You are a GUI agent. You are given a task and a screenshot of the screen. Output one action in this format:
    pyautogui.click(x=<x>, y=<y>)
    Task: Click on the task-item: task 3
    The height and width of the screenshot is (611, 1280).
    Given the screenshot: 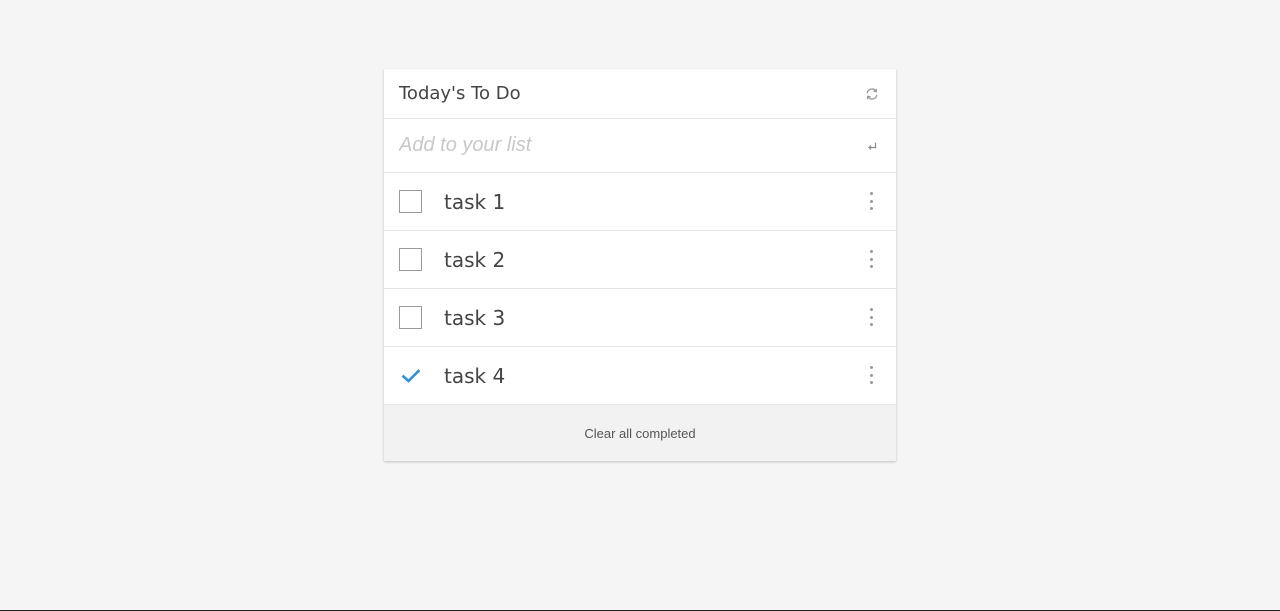 What is the action you would take?
    pyautogui.click(x=640, y=318)
    